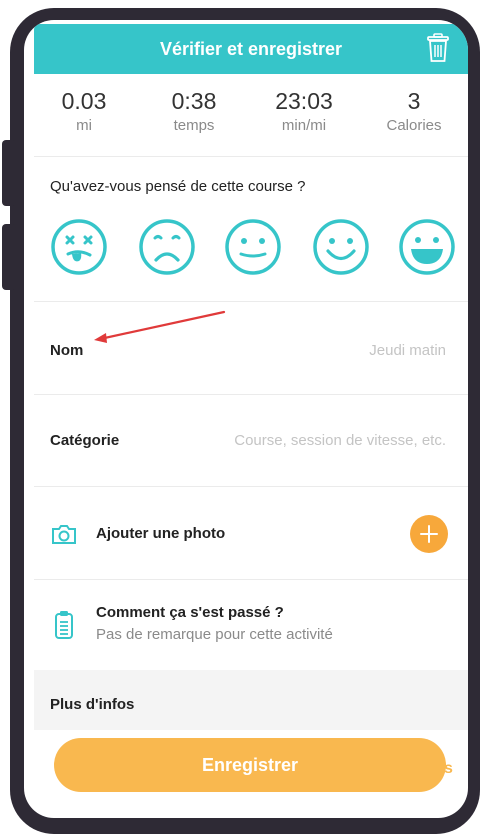 This screenshot has width=489, height=839. What do you see at coordinates (414, 125) in the screenshot?
I see `stat-label: Calories` at bounding box center [414, 125].